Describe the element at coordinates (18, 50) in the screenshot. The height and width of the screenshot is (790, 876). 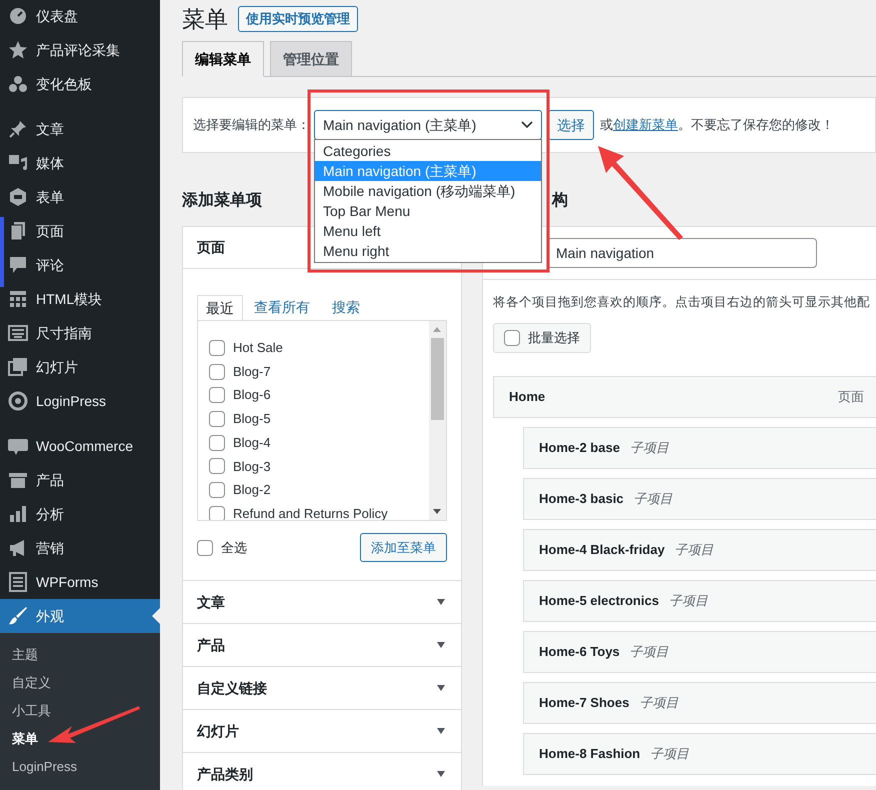
I see `star-icon` at that location.